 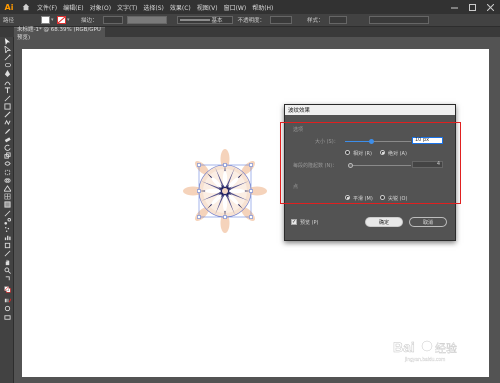 I want to click on tools-panel, so click(x=7, y=210).